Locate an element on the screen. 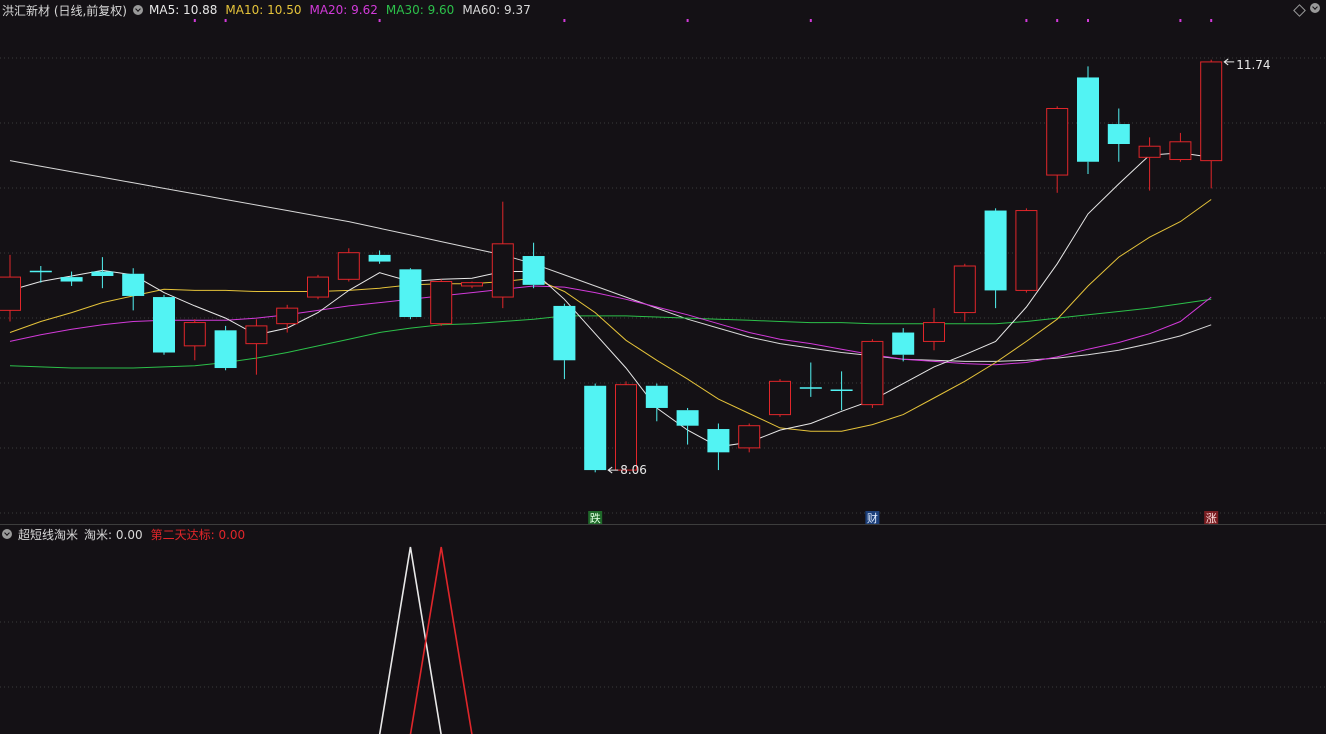 This screenshot has width=1326, height=734. event-marker: 财 is located at coordinates (872, 518).